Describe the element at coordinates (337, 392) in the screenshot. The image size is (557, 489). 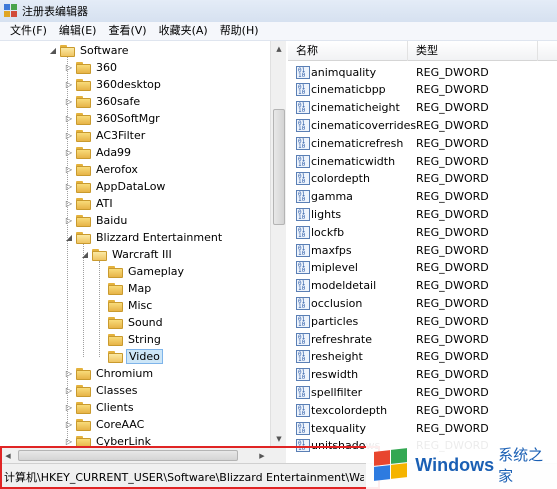
I see `value-name: spellfilter` at that location.